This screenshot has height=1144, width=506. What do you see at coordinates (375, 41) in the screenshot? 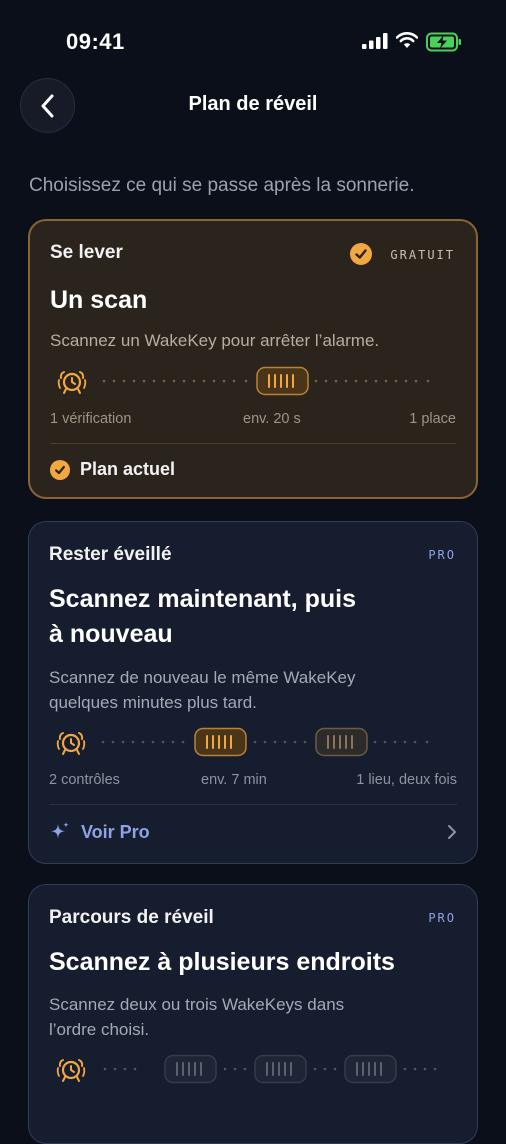
I see `cellular-signal-icon` at bounding box center [375, 41].